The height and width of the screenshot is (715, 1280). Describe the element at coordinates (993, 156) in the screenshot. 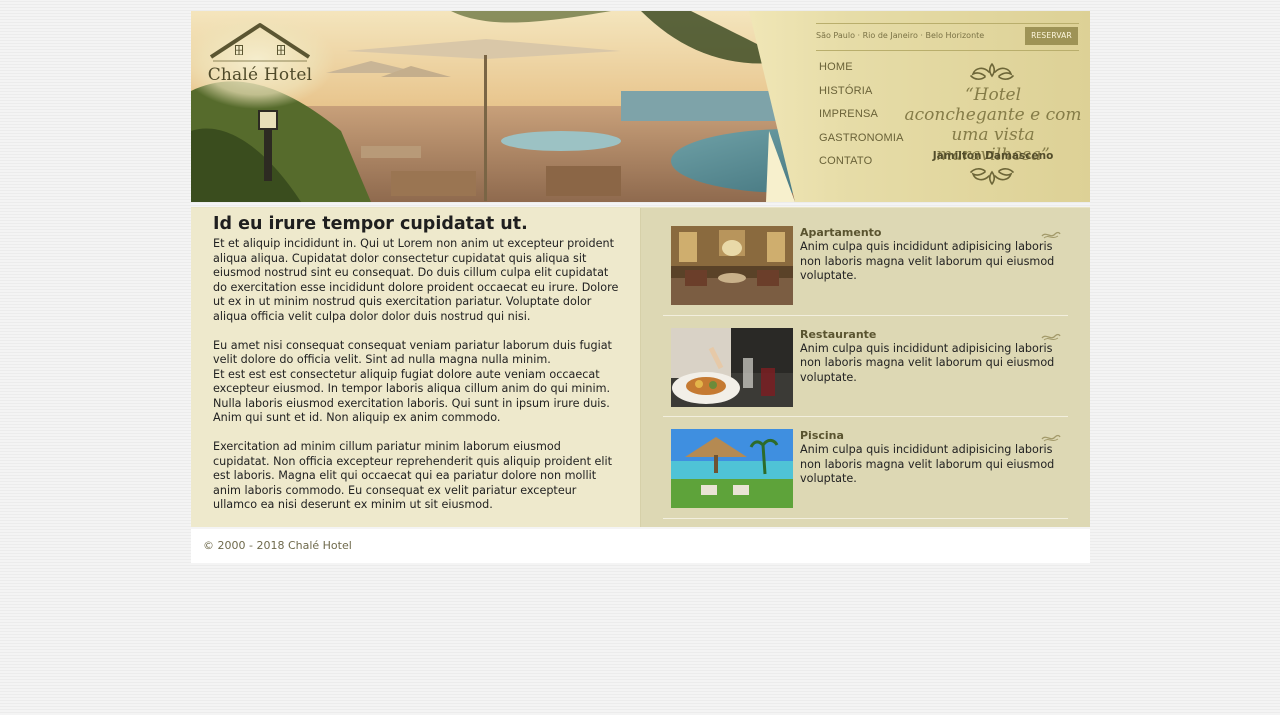

I see `testimonial-author: Jamilton Damasceno` at that location.